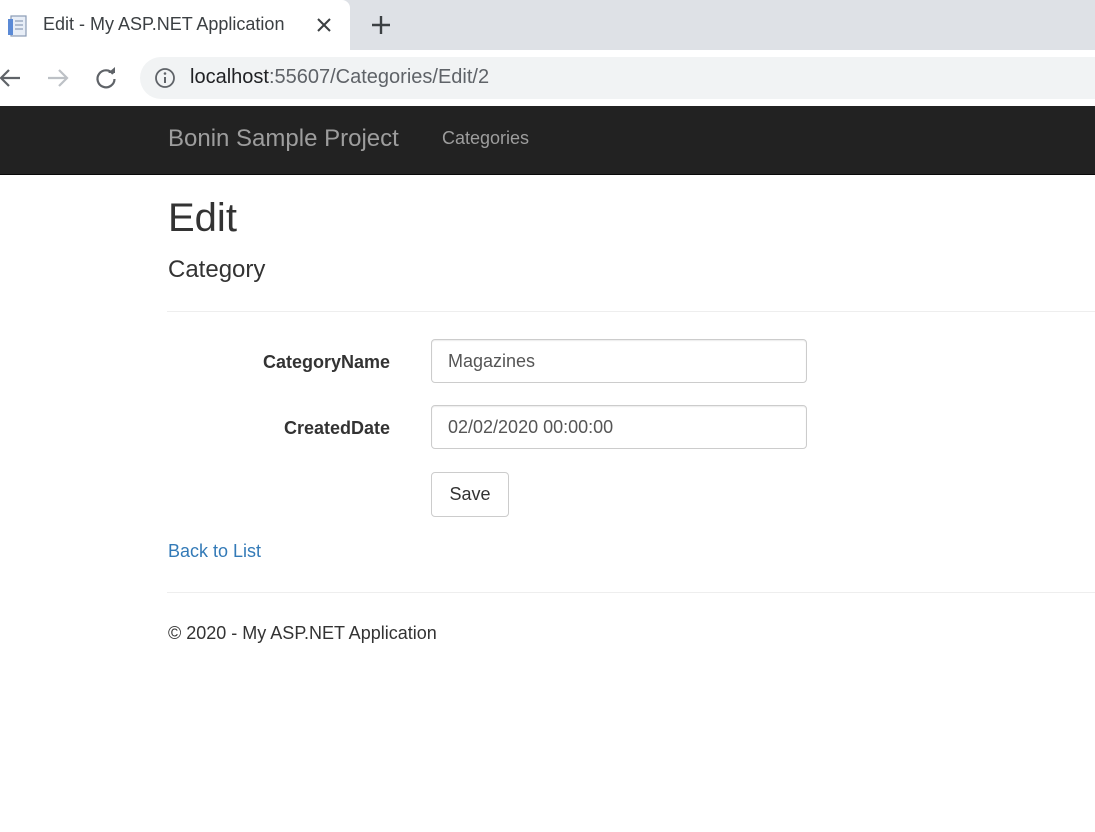 The image size is (1095, 832). What do you see at coordinates (485, 138) in the screenshot?
I see `nav-link-categories: Categories` at bounding box center [485, 138].